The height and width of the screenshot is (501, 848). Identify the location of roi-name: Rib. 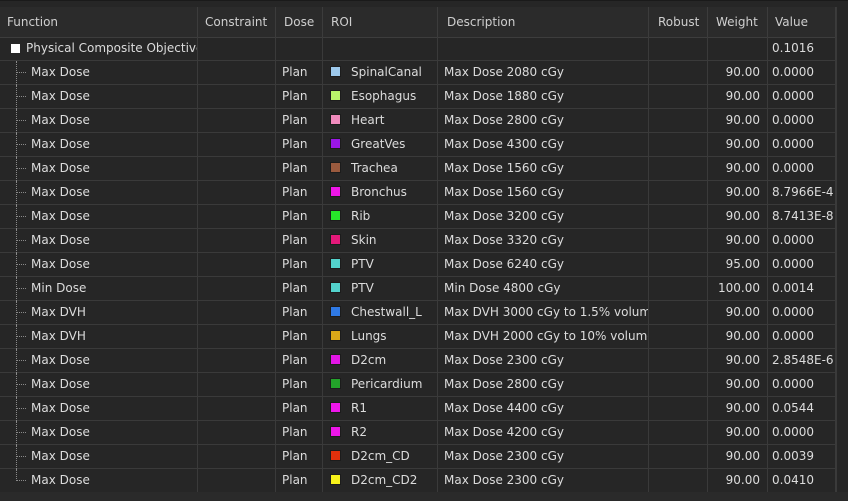
(361, 216).